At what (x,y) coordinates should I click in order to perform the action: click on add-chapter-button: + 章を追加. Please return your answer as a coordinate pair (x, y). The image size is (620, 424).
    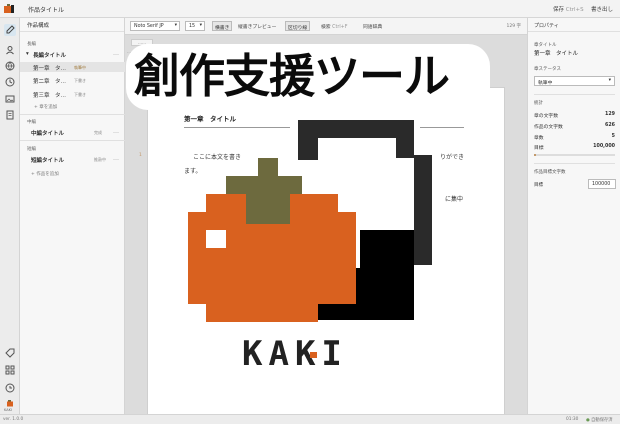
    Looking at the image, I should click on (45, 107).